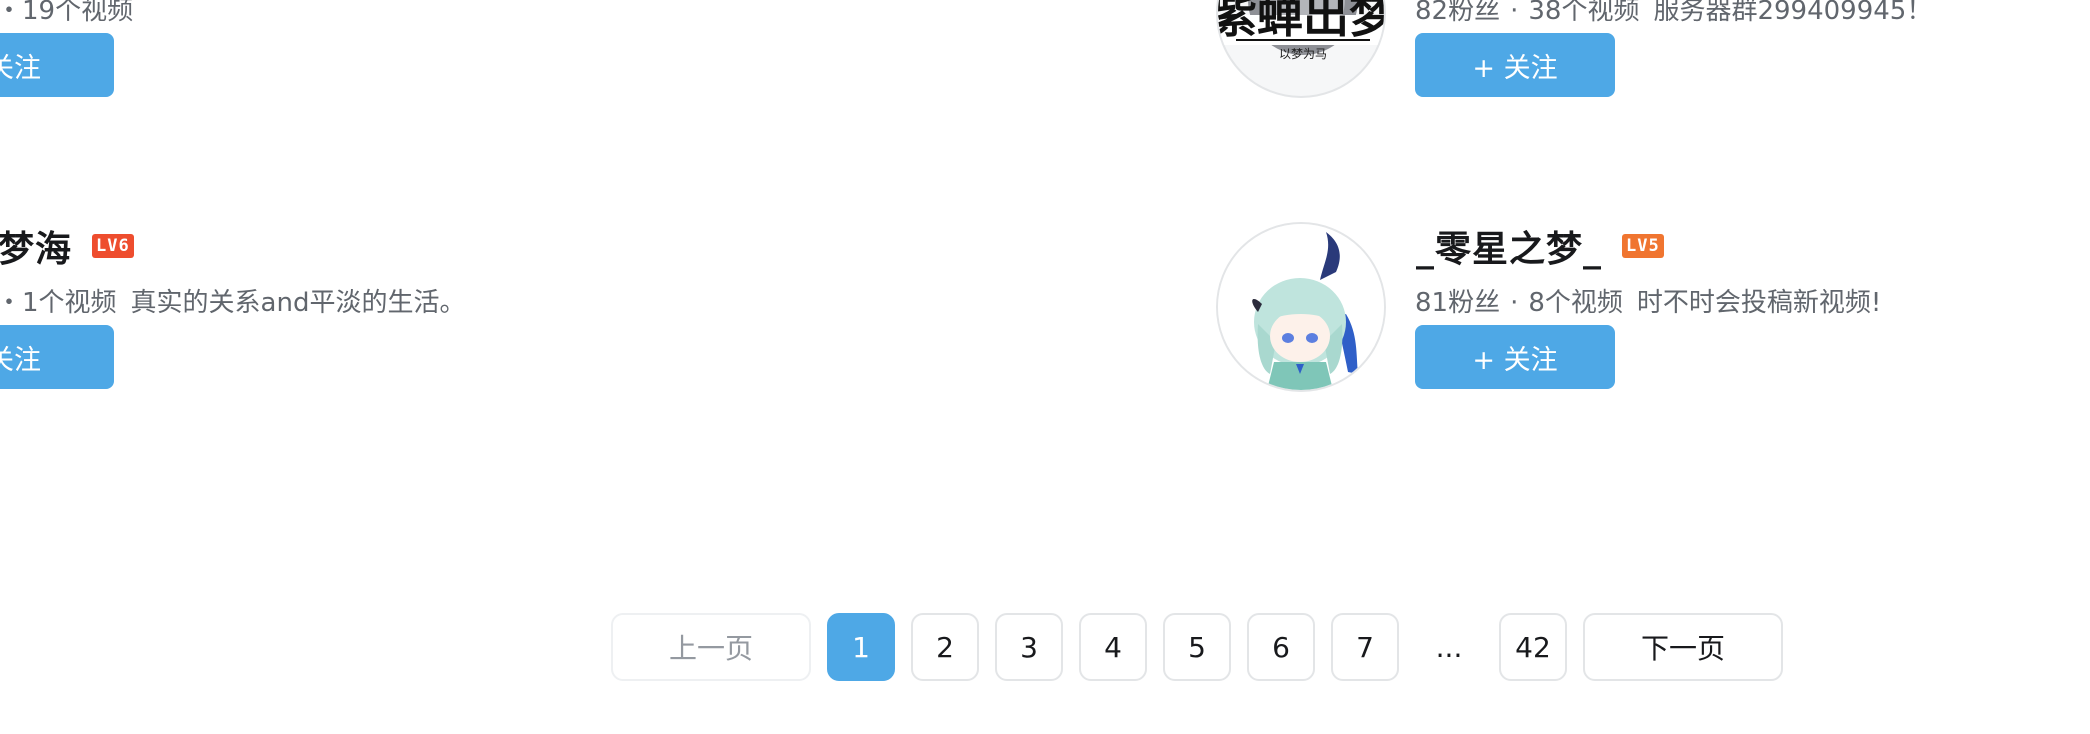 This screenshot has height=734, width=2090. Describe the element at coordinates (1683, 647) in the screenshot. I see `next-page-button: 下一页` at that location.